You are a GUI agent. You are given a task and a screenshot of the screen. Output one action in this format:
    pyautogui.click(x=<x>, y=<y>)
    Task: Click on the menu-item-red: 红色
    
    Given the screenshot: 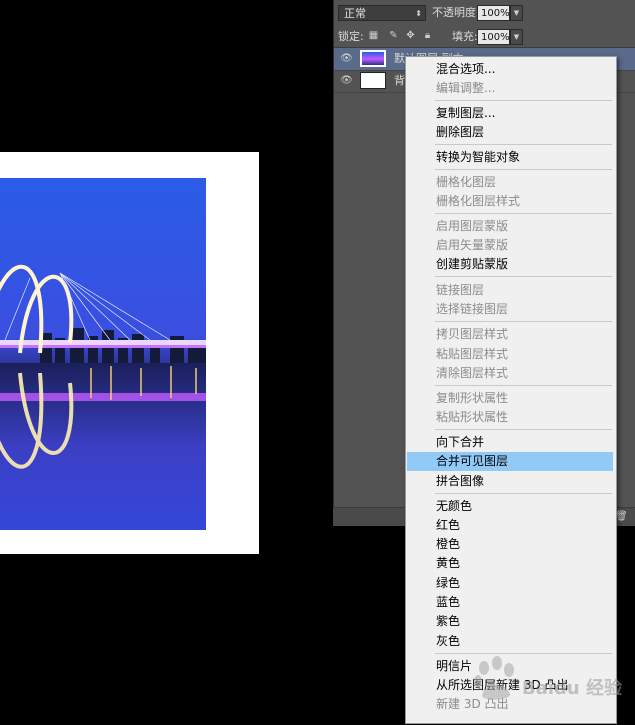 What is the action you would take?
    pyautogui.click(x=510, y=525)
    